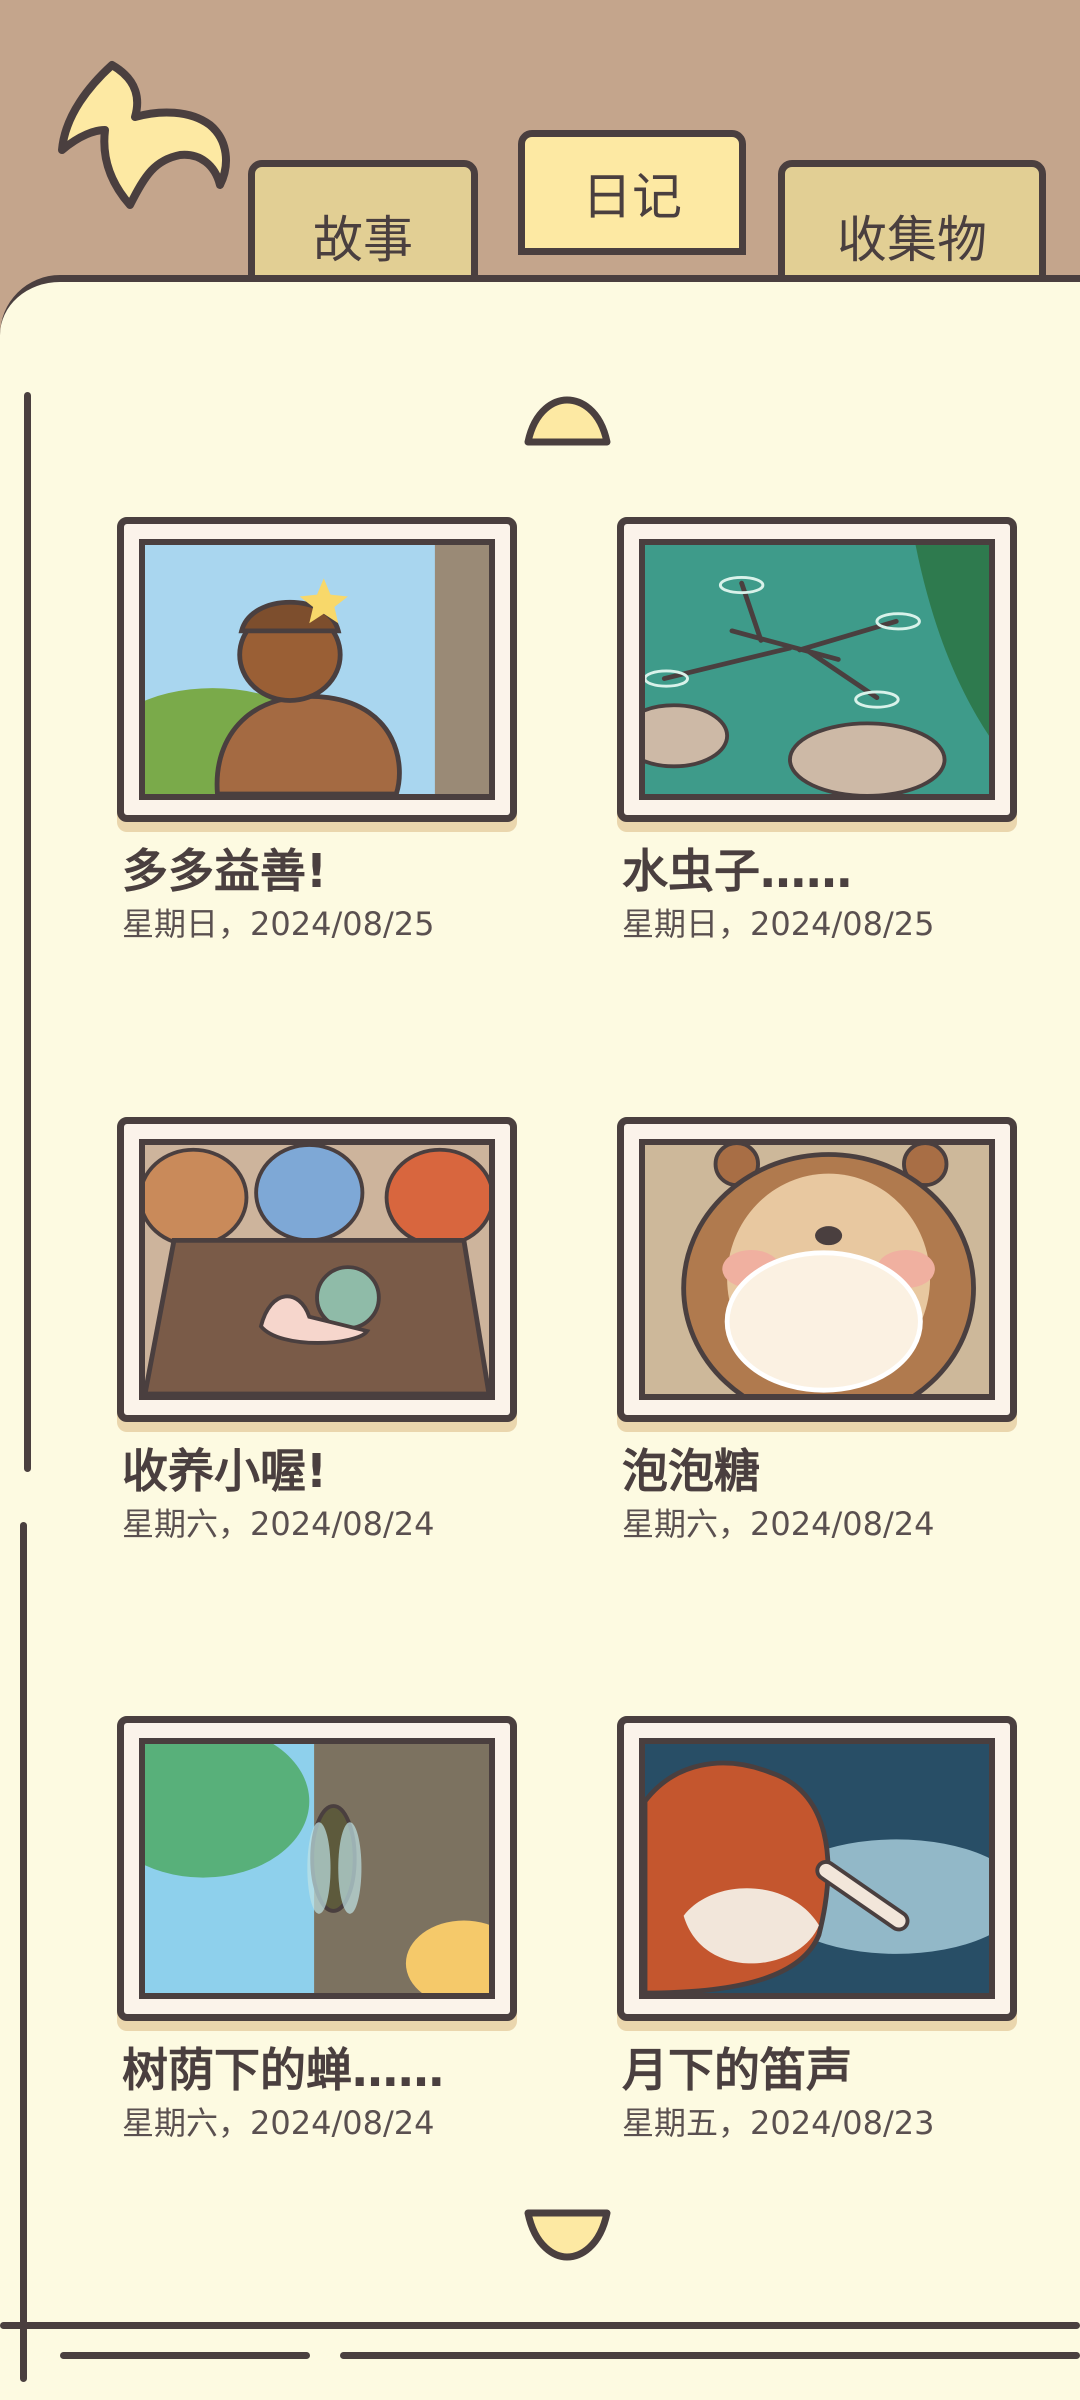 This screenshot has height=2400, width=1080. What do you see at coordinates (144, 135) in the screenshot?
I see `back-arrow-icon` at bounding box center [144, 135].